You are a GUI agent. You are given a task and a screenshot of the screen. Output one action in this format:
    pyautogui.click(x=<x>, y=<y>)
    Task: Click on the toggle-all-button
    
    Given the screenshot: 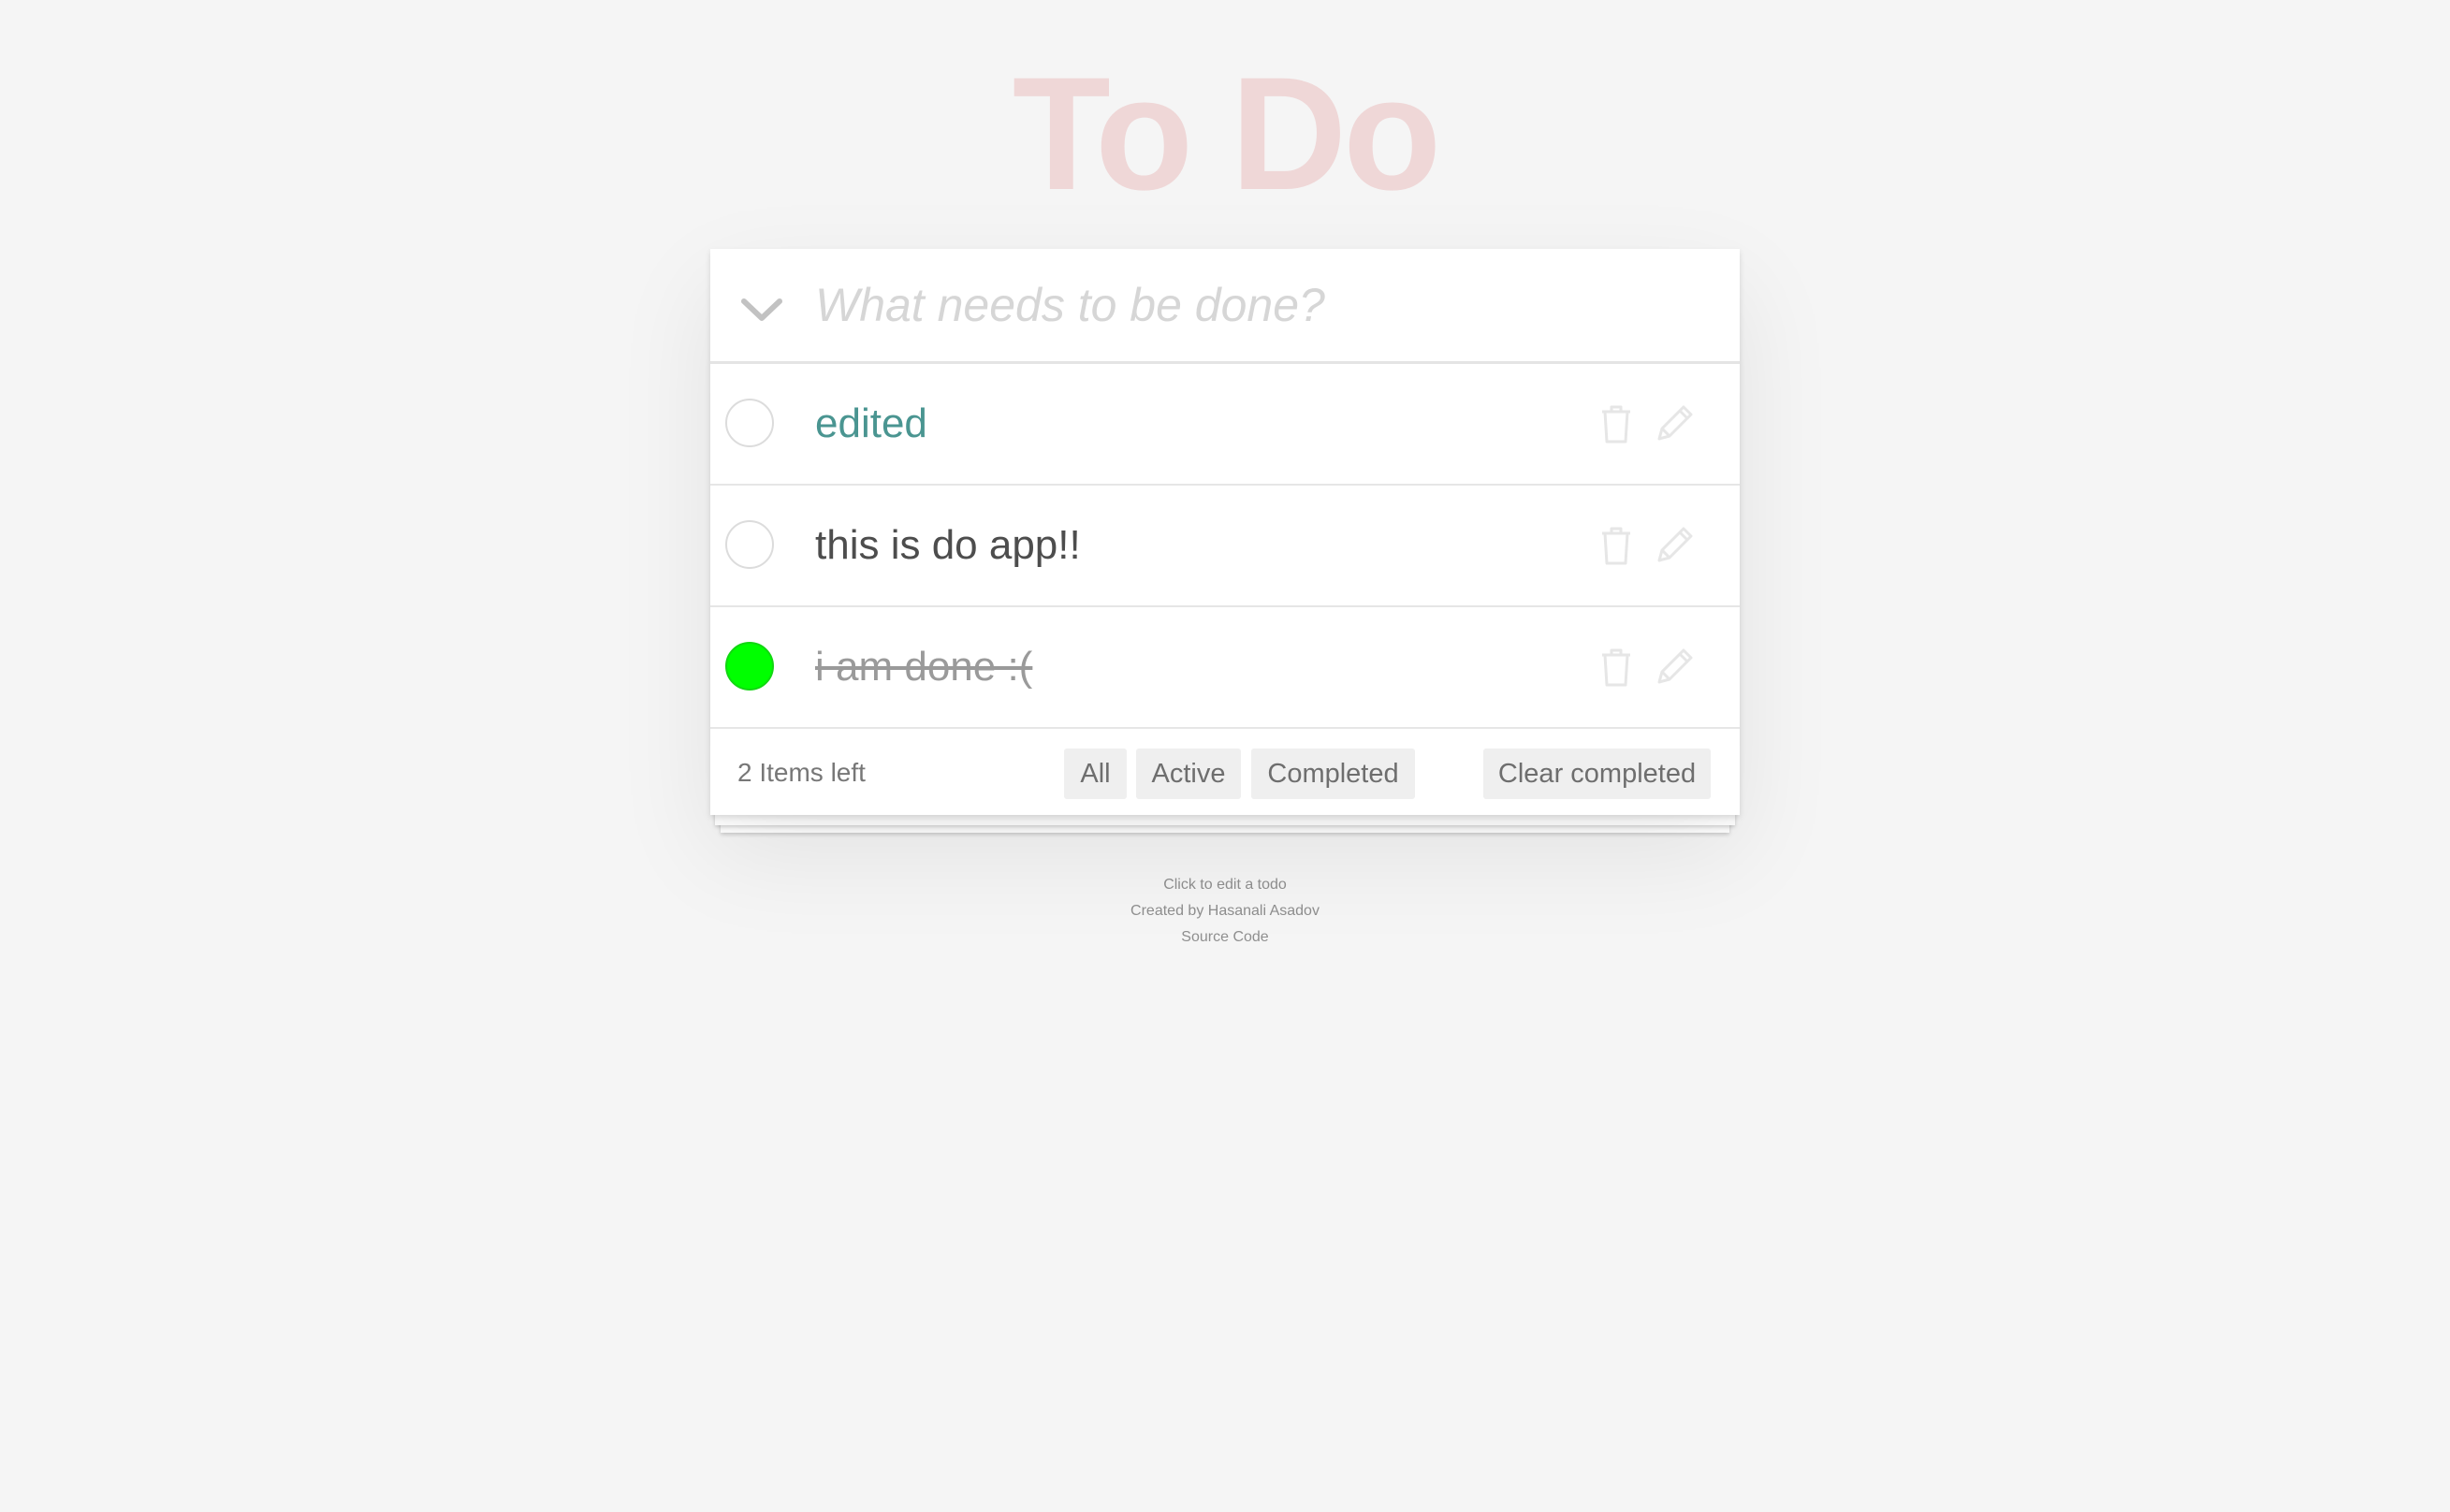 What is the action you would take?
    pyautogui.click(x=761, y=305)
    